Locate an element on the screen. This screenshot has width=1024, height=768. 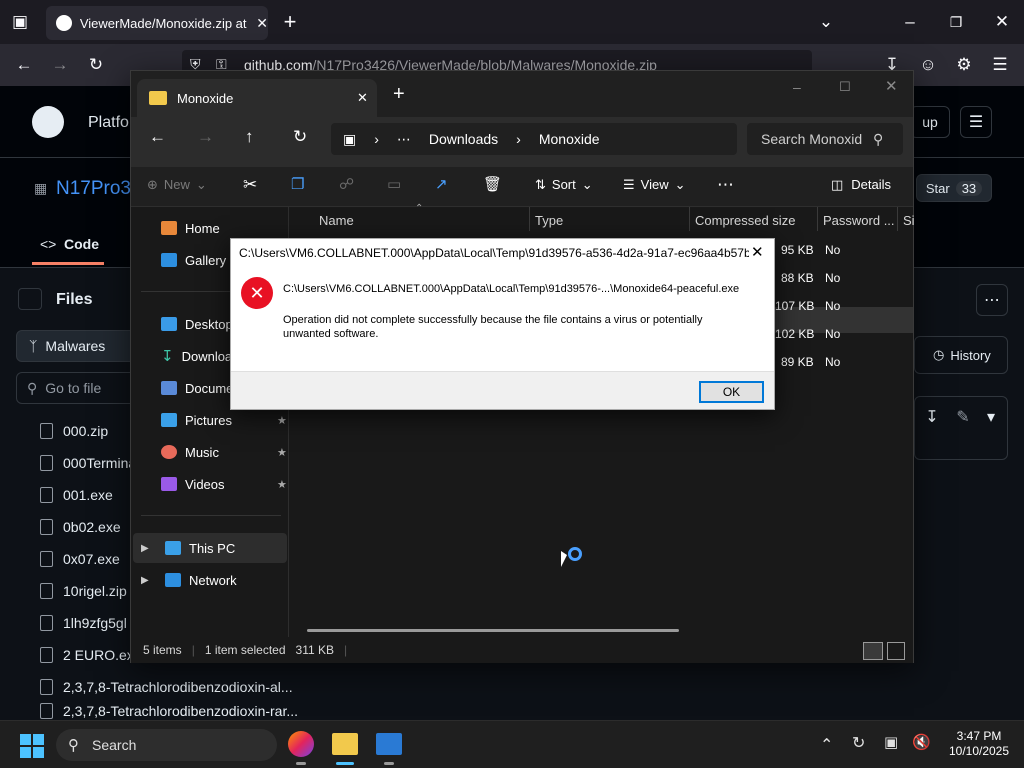
firefox-icon is located at coordinates (301, 744).